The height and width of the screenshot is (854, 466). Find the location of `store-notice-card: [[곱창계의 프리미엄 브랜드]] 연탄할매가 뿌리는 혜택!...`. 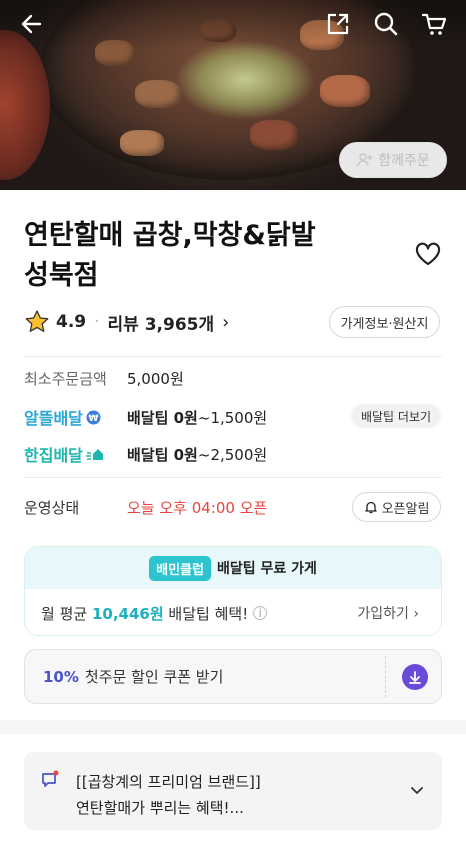

store-notice-card: [[곱창계의 프리미엄 브랜드]] 연탄할매가 뿌리는 혜택!... is located at coordinates (233, 791).